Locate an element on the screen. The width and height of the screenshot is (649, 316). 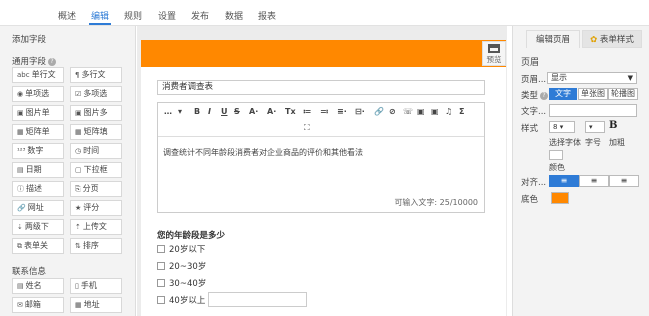
header-display-select: 显示 ▼ is located at coordinates (592, 78).